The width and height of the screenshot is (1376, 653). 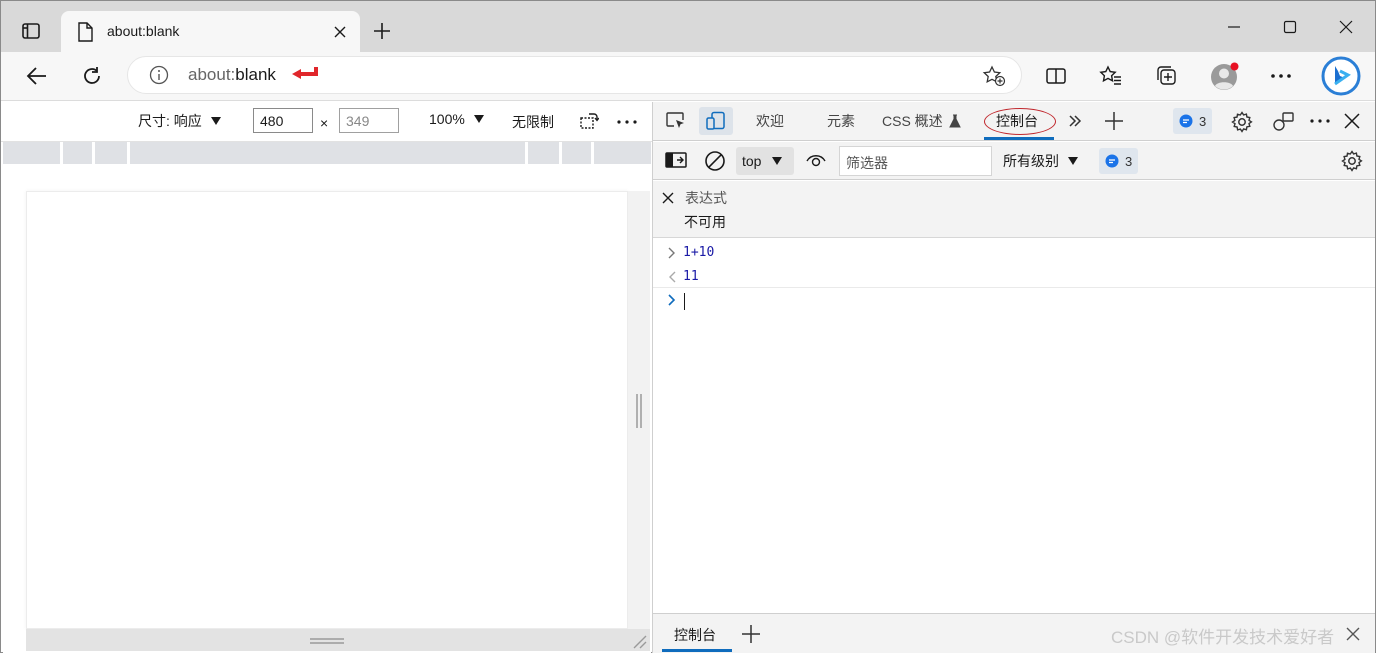 I want to click on issues-badge: 3, so click(x=1193, y=121).